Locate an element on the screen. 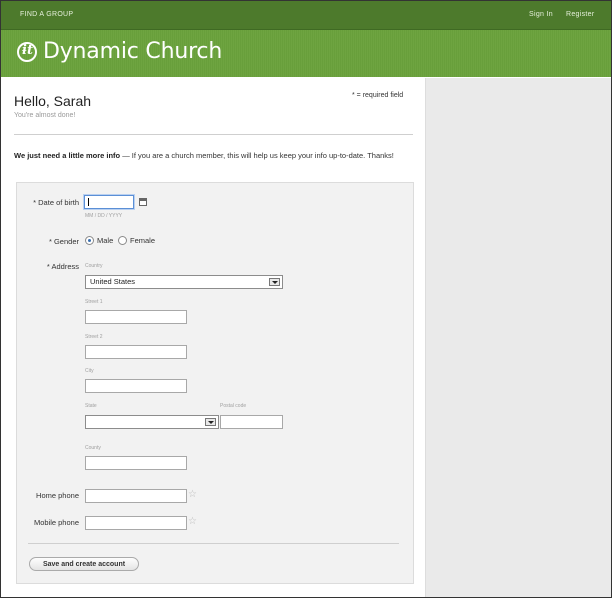 The image size is (612, 598). find-group-link: FIND A GROUP is located at coordinates (46, 14).